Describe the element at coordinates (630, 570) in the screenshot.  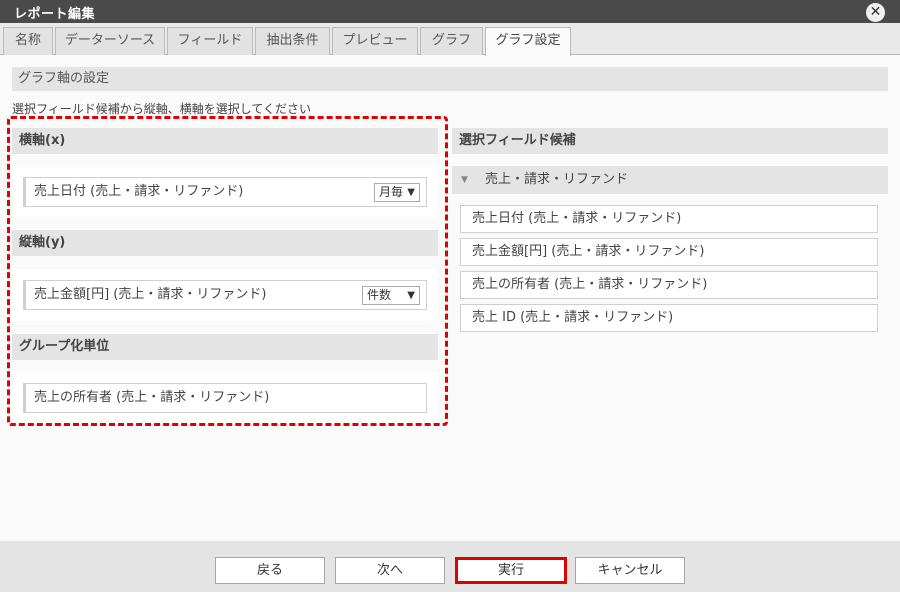
I see `cancel-button: キャンセル` at that location.